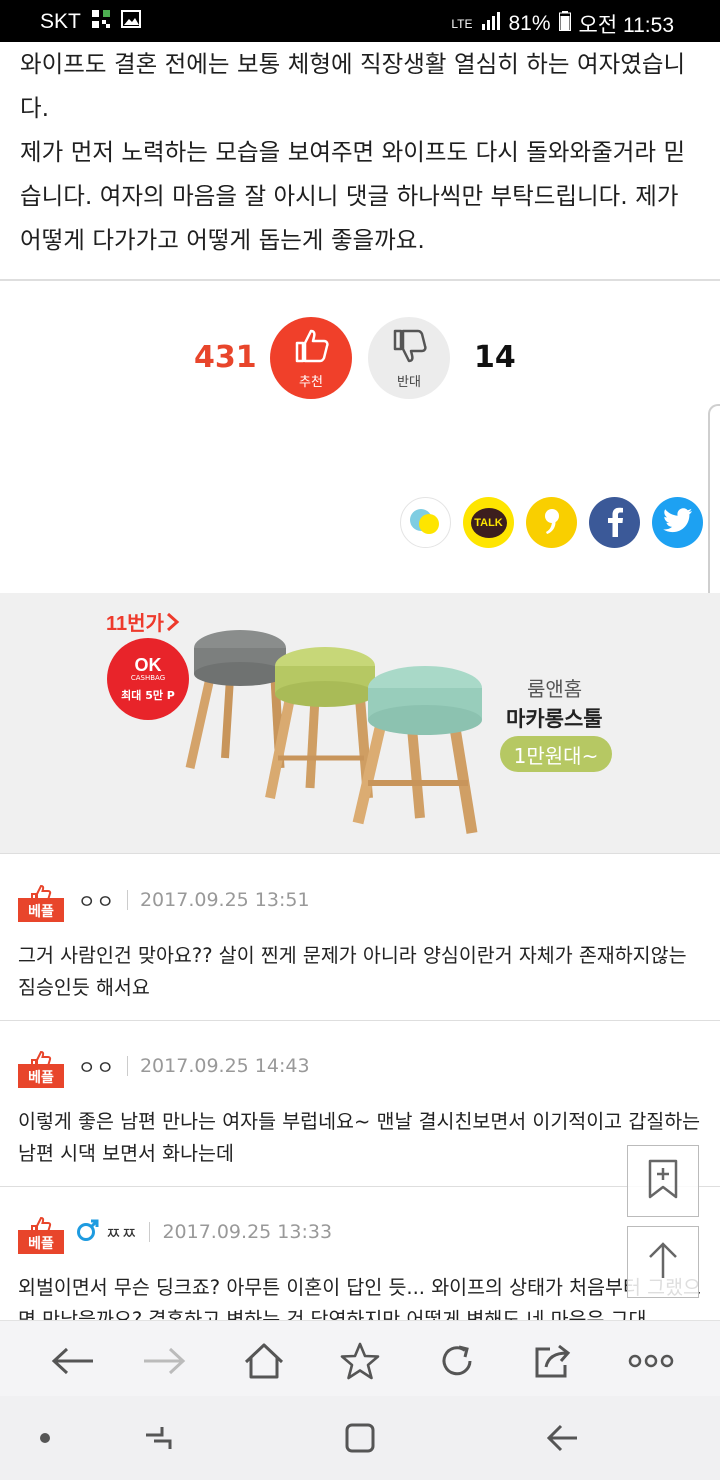  What do you see at coordinates (101, 22) in the screenshot?
I see `qr-app-icon` at bounding box center [101, 22].